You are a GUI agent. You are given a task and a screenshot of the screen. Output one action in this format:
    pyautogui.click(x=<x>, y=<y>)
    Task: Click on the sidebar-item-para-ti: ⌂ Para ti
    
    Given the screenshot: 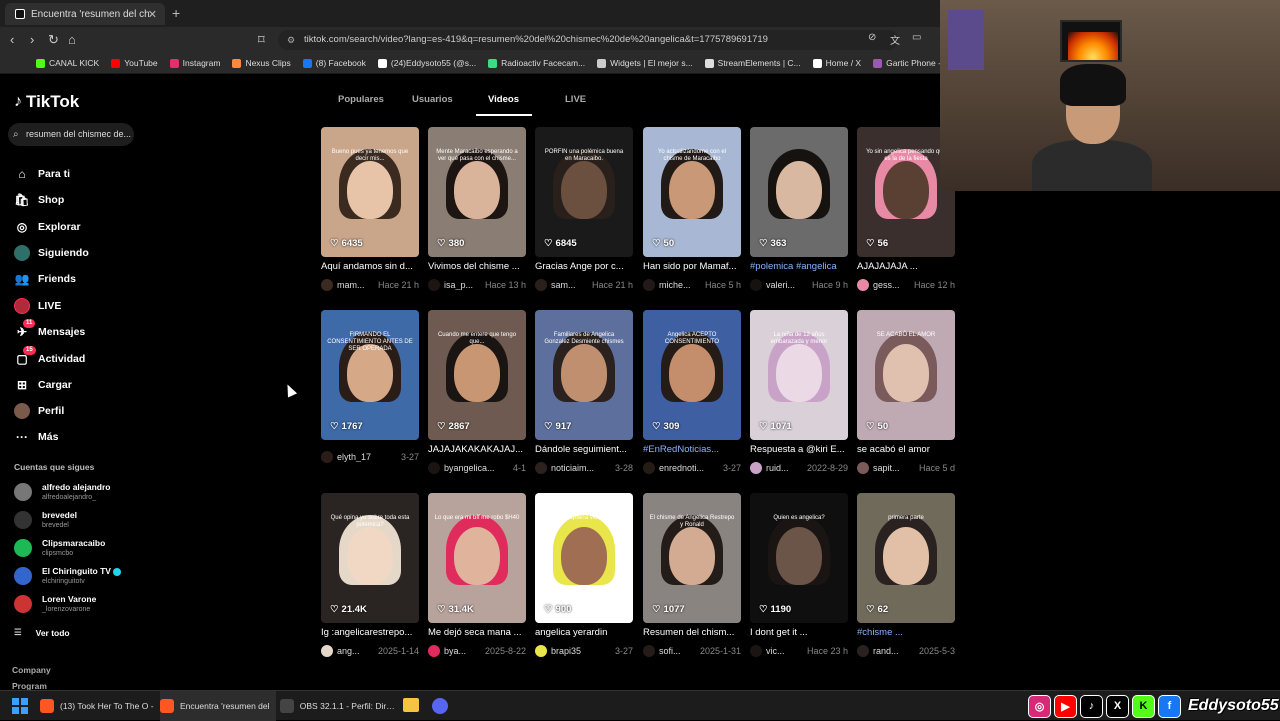 What is the action you would take?
    pyautogui.click(x=42, y=174)
    